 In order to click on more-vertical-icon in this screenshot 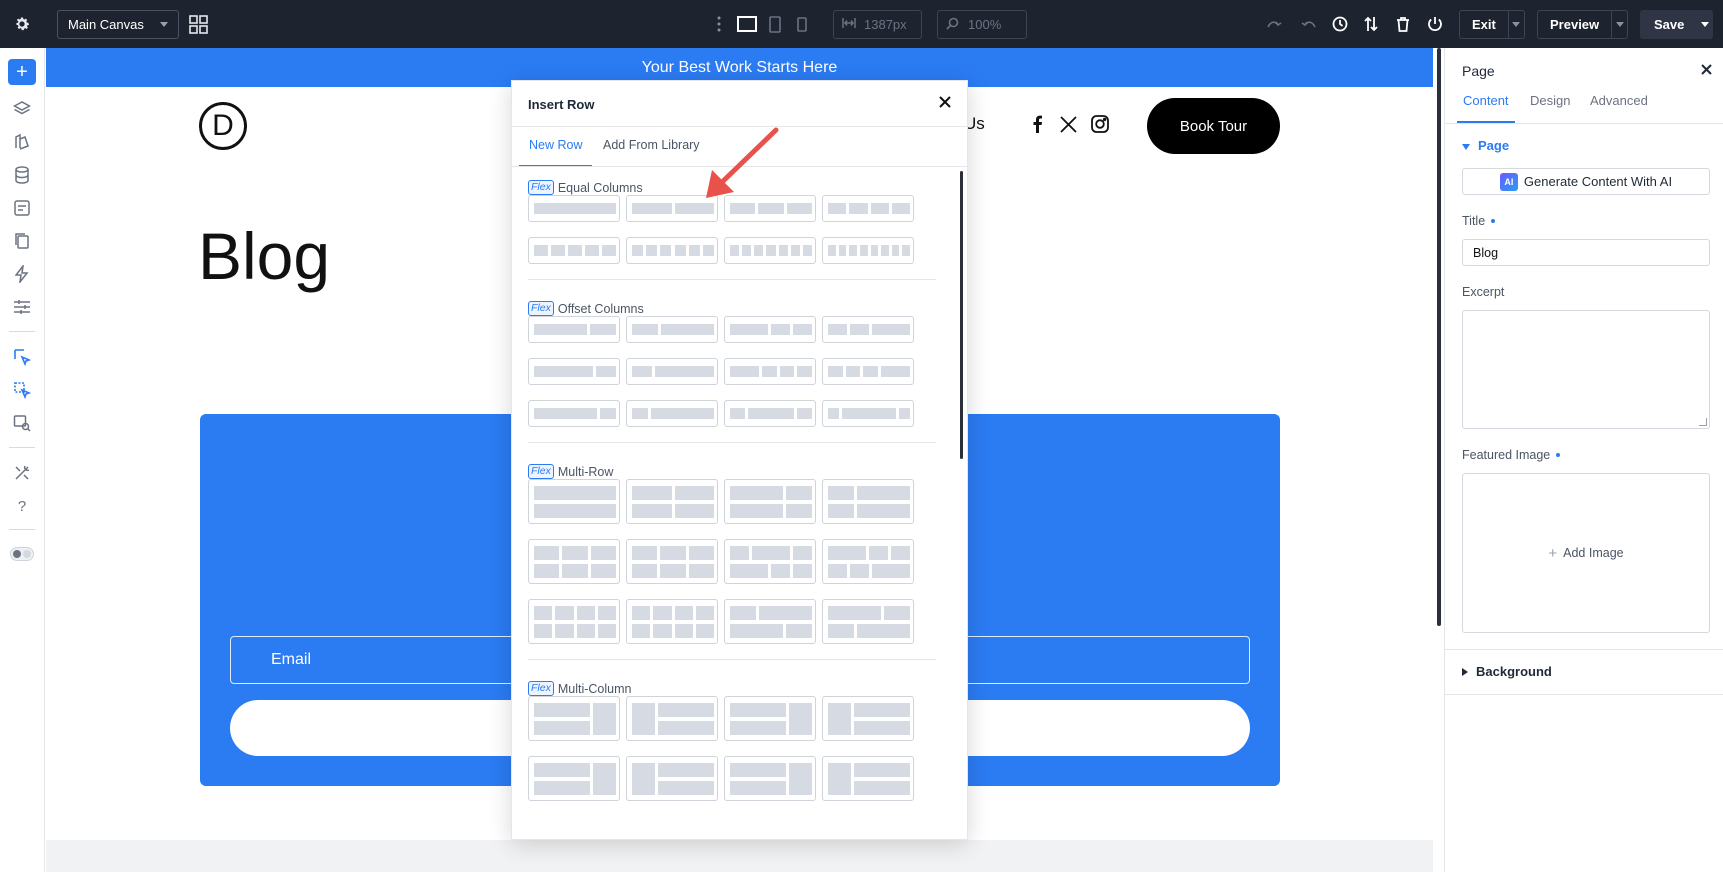, I will do `click(719, 24)`.